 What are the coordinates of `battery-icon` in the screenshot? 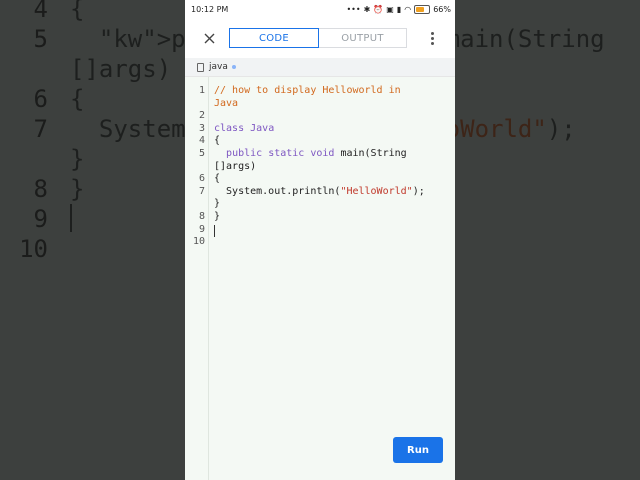 It's located at (422, 9).